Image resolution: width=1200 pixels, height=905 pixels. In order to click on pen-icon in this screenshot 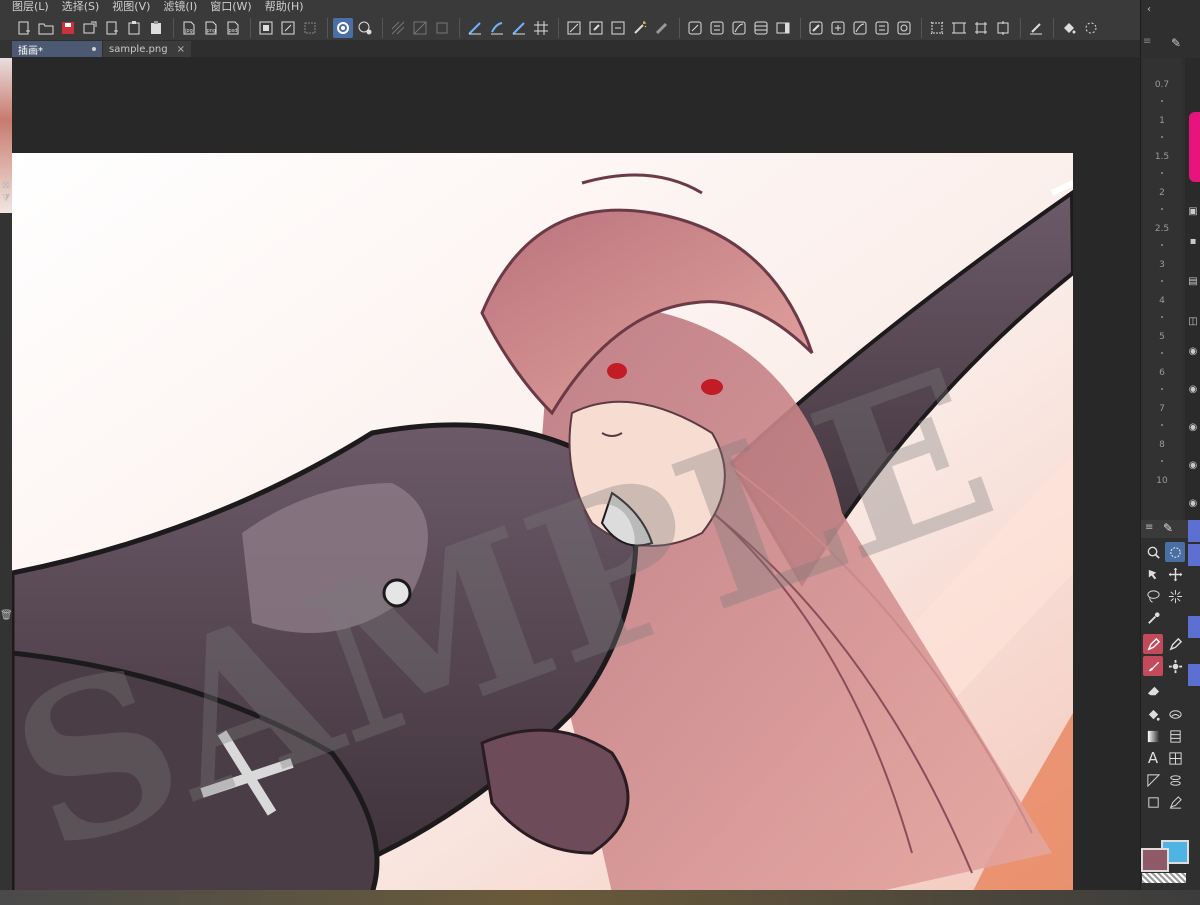, I will do `click(1153, 644)`.